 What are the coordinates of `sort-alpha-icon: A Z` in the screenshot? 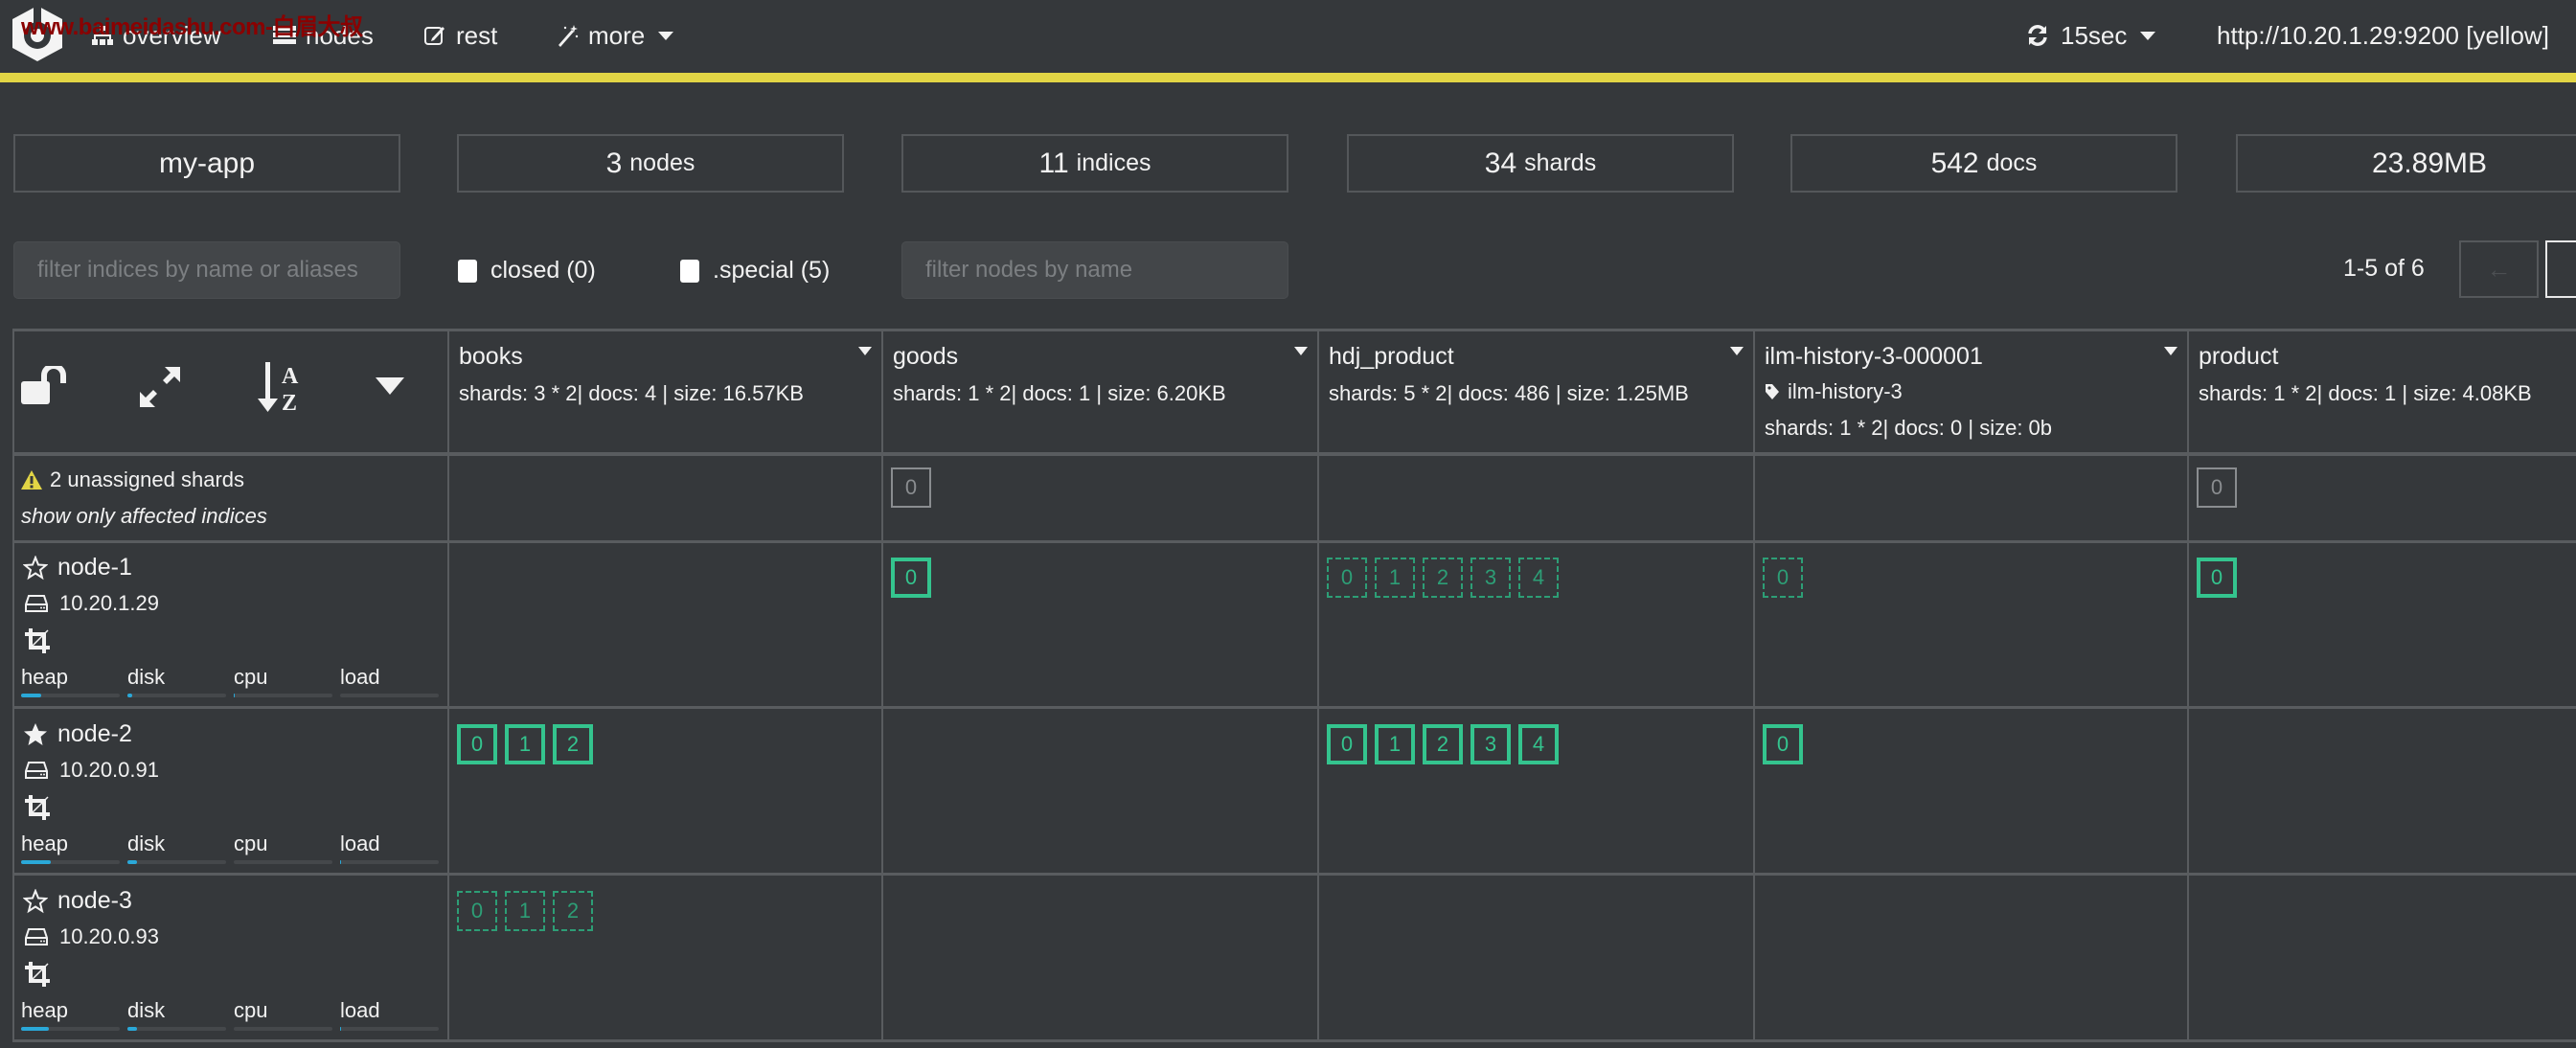 It's located at (281, 388).